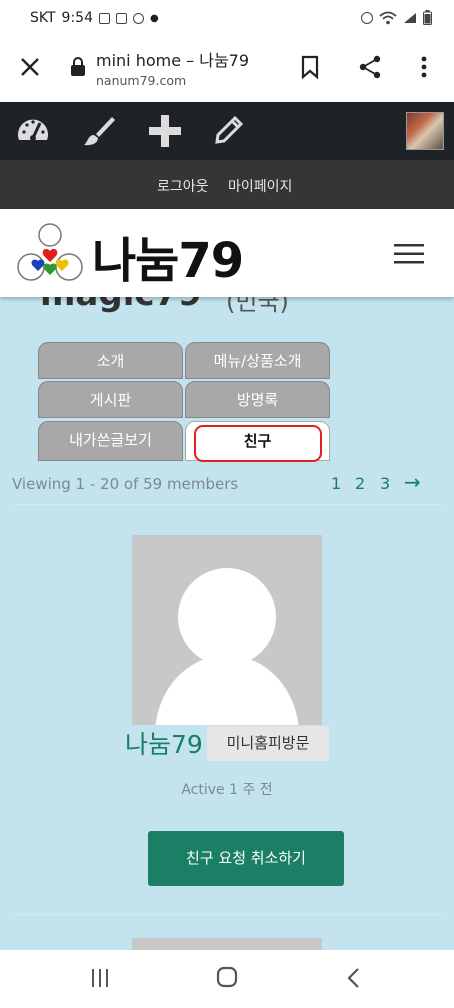 The width and height of the screenshot is (454, 1008). I want to click on next-page-arrow: →, so click(412, 482).